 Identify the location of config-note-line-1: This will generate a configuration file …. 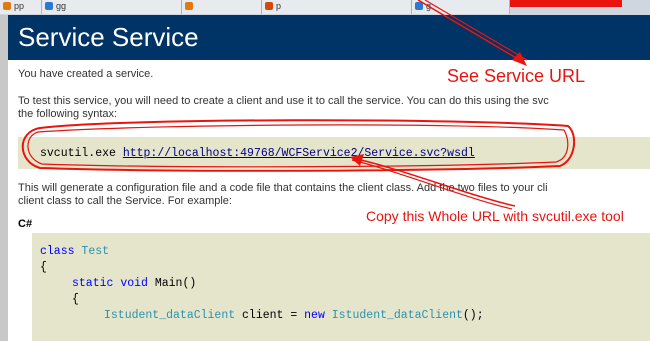
(283, 188).